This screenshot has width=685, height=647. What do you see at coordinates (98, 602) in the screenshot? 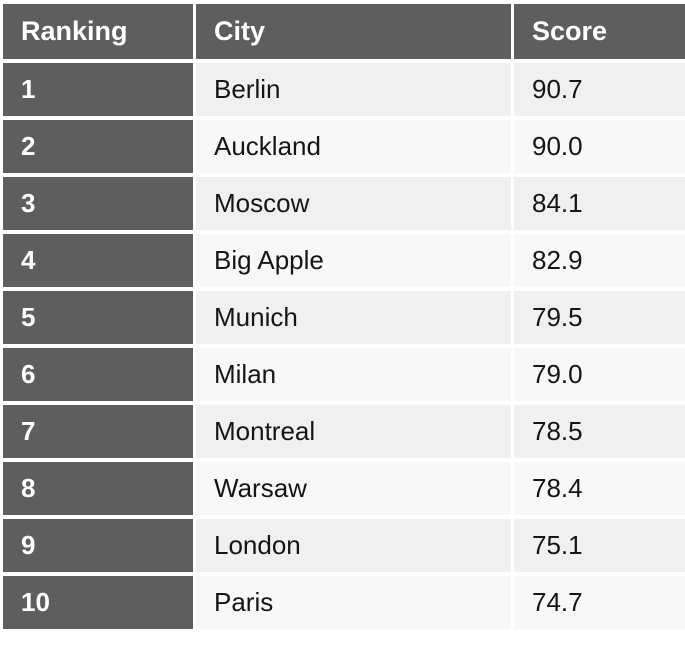
I see `cell-ranking: 10` at bounding box center [98, 602].